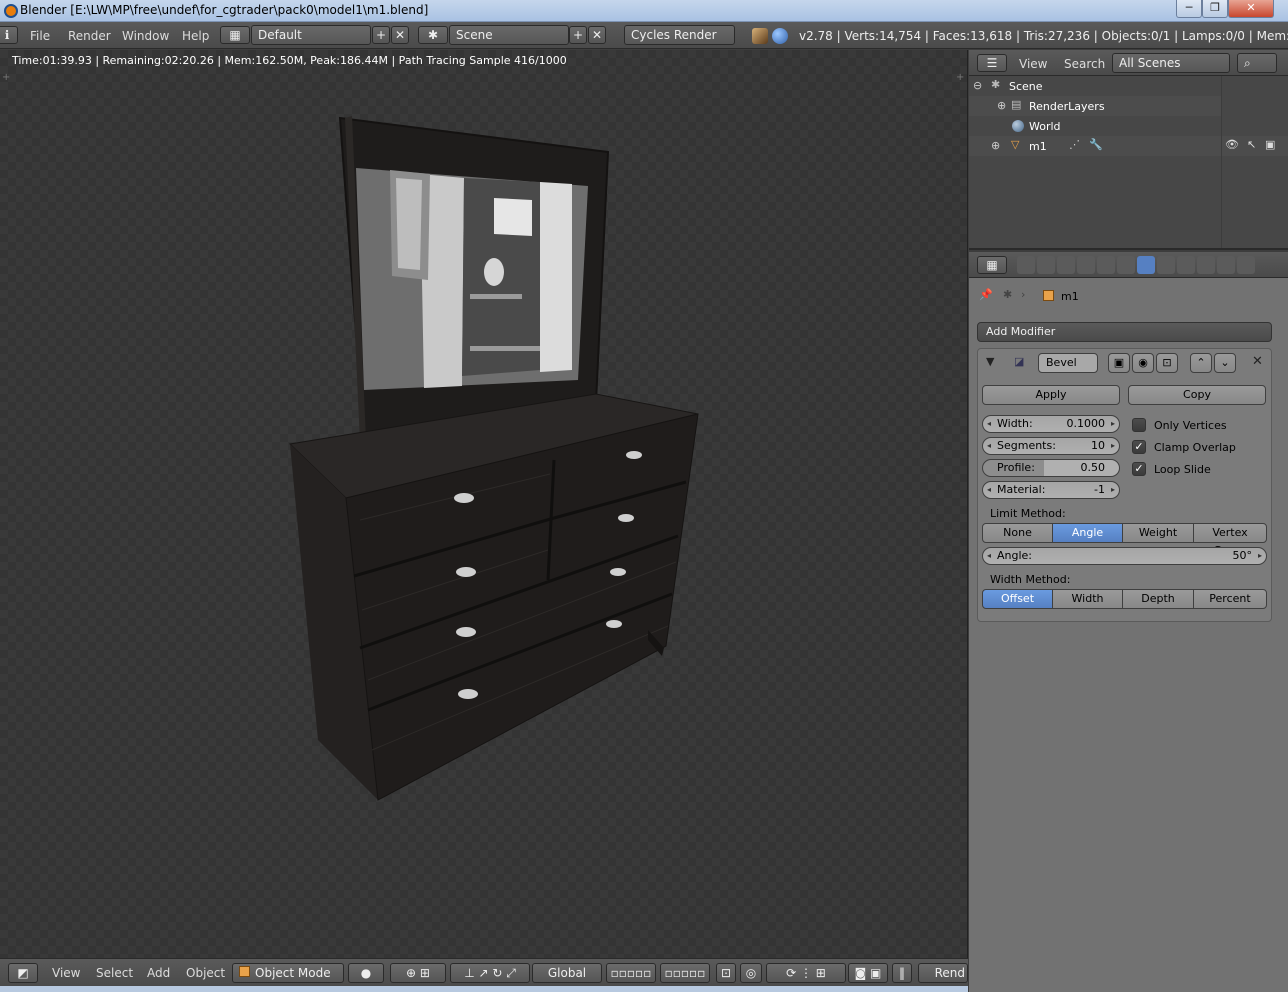 This screenshot has height=992, width=1288. What do you see at coordinates (1126, 265) in the screenshot?
I see `tab-constraints-icon` at bounding box center [1126, 265].